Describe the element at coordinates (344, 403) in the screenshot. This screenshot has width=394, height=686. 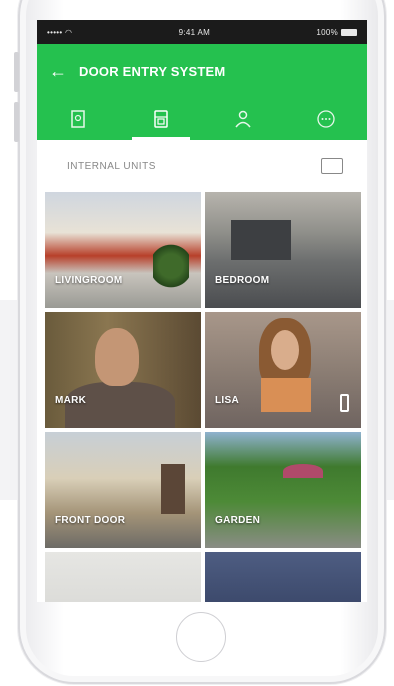
I see `phone-icon` at that location.